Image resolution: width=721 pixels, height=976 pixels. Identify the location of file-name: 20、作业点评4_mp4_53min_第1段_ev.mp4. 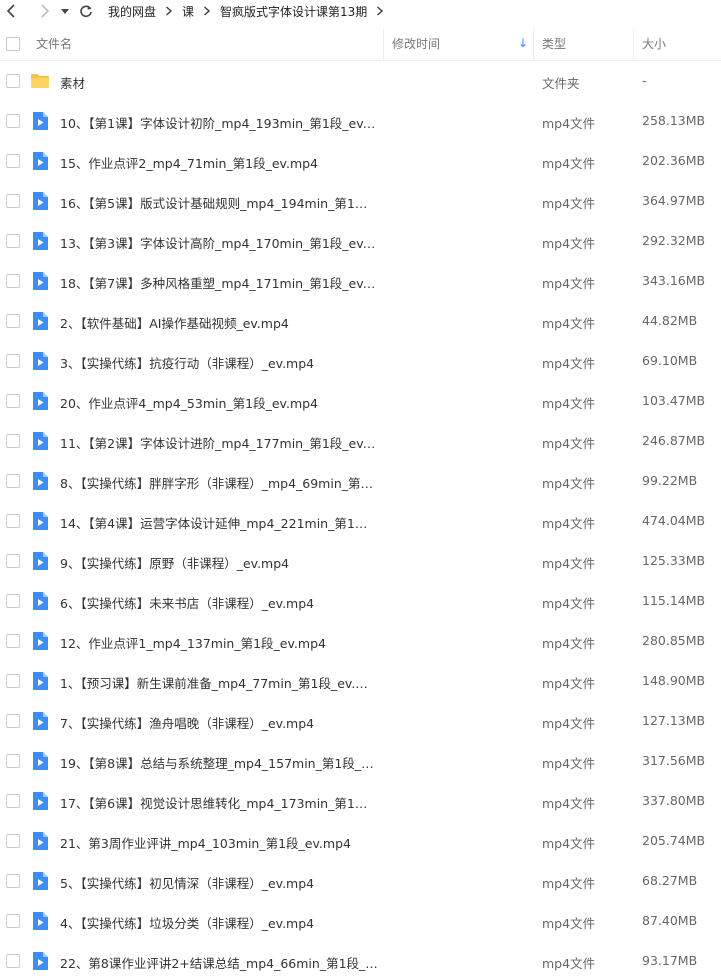
(189, 402).